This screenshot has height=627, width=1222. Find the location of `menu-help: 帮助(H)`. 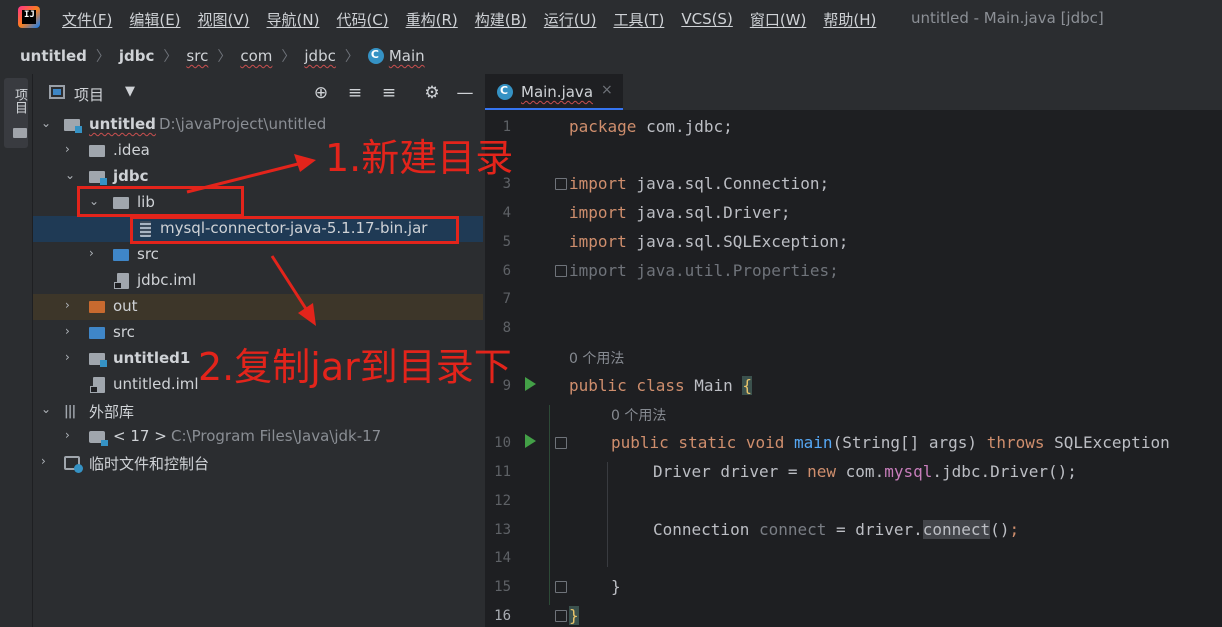

menu-help: 帮助(H) is located at coordinates (849, 19).